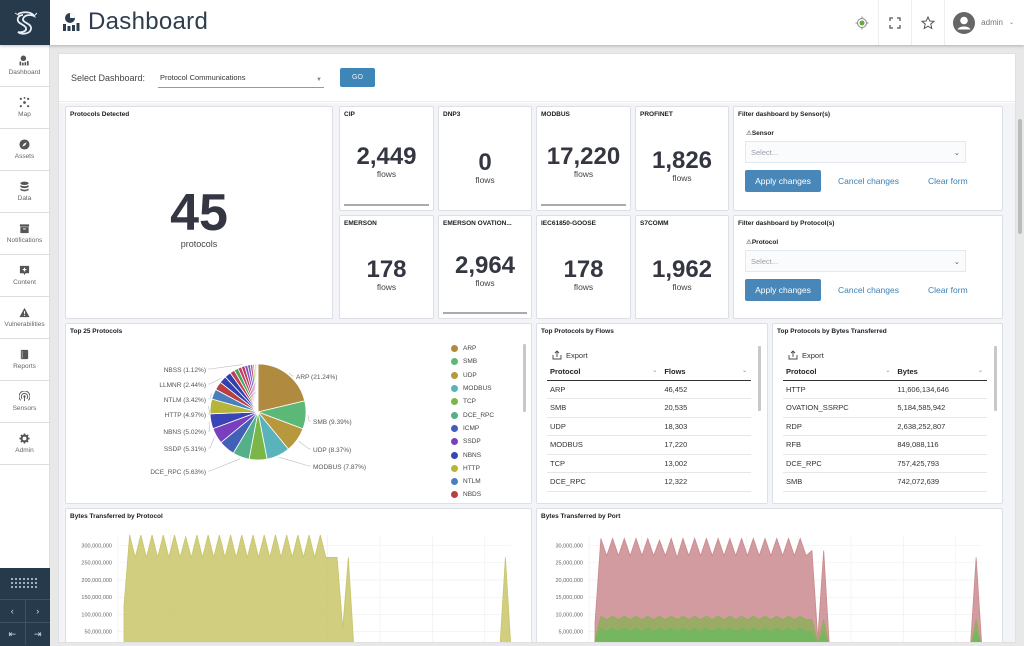 This screenshot has height=646, width=1024. What do you see at coordinates (706, 372) in the screenshot?
I see `column-header-flows: Flows ⌄` at bounding box center [706, 372].